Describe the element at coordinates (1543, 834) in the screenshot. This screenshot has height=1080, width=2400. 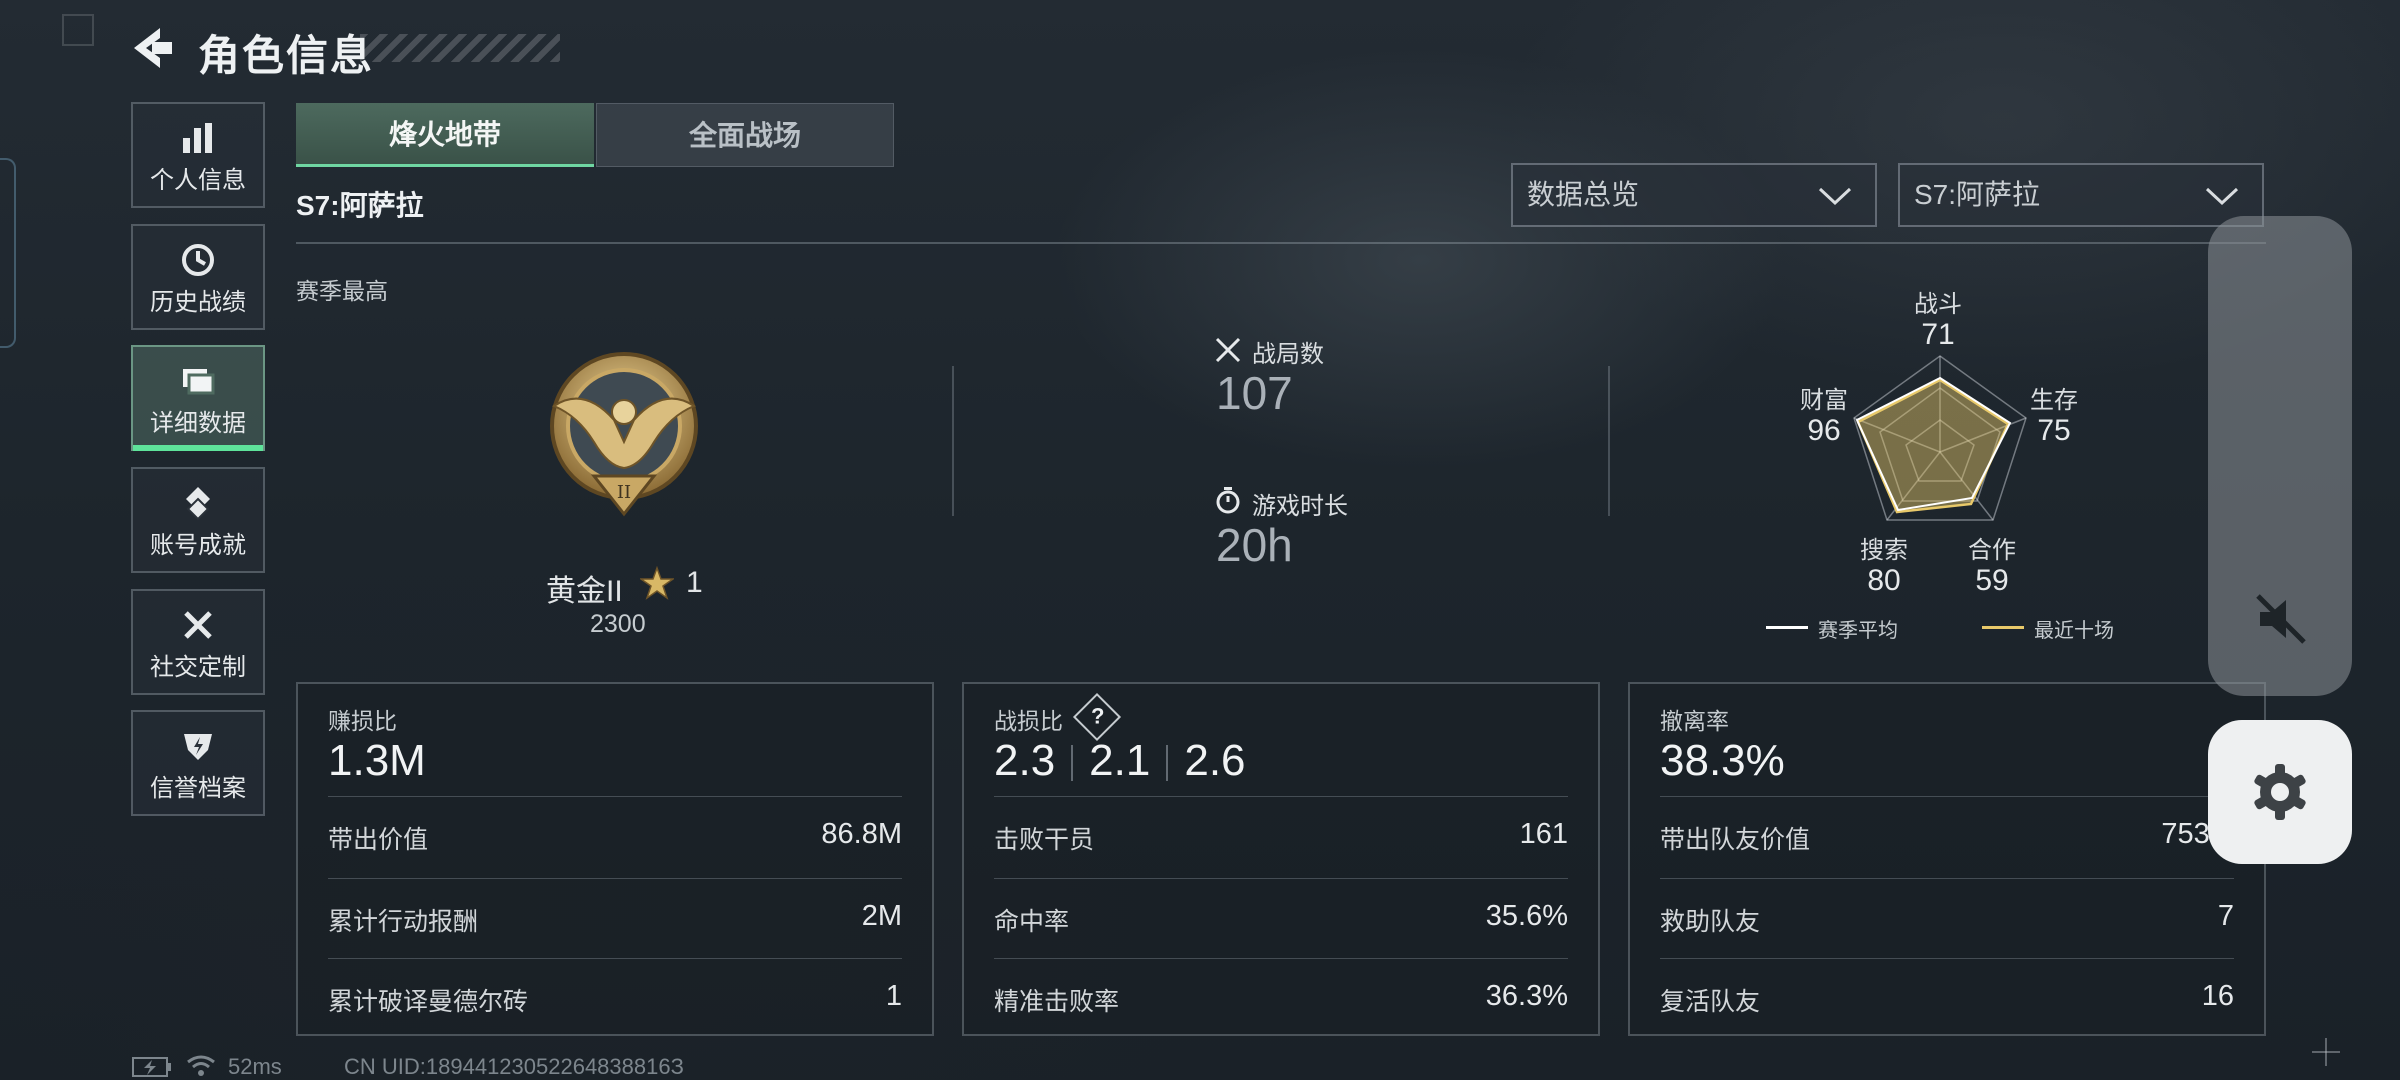
I see `row-value: 161` at that location.